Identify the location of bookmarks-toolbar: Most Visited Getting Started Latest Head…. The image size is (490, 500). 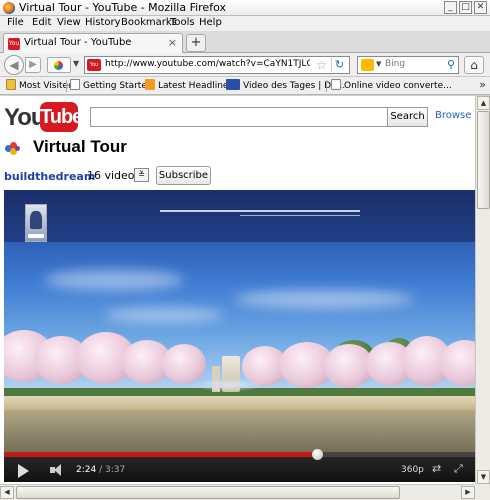
(245, 86).